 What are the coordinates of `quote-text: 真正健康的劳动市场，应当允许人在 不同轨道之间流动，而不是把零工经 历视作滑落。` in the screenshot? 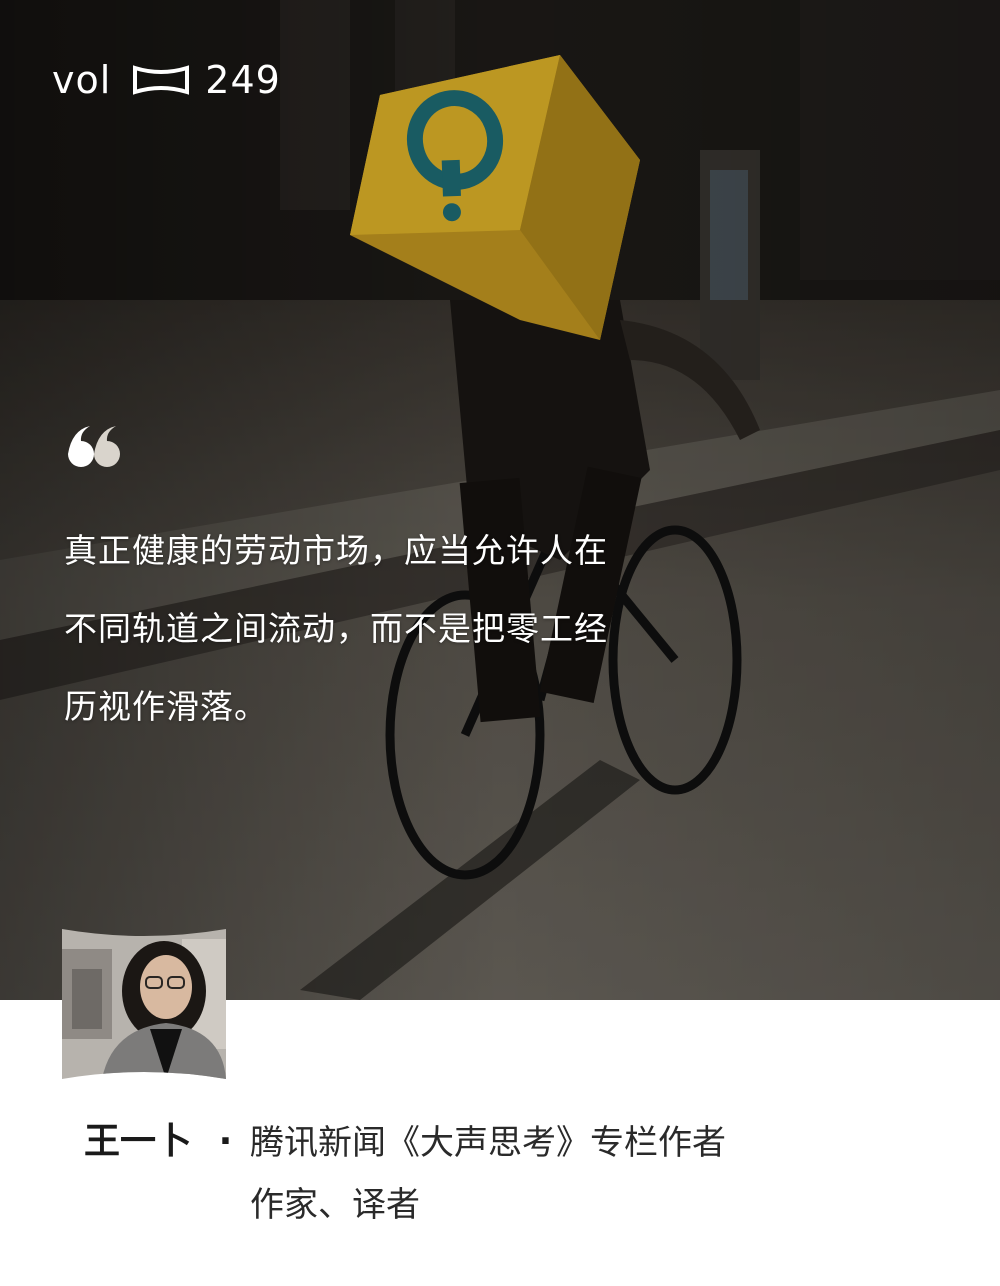 It's located at (384, 629).